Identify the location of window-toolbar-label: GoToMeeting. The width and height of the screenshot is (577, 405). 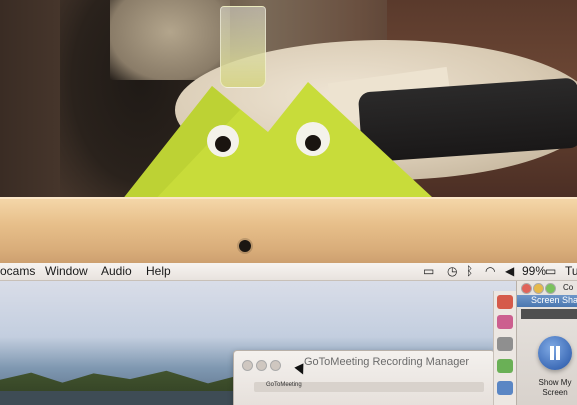
(284, 385).